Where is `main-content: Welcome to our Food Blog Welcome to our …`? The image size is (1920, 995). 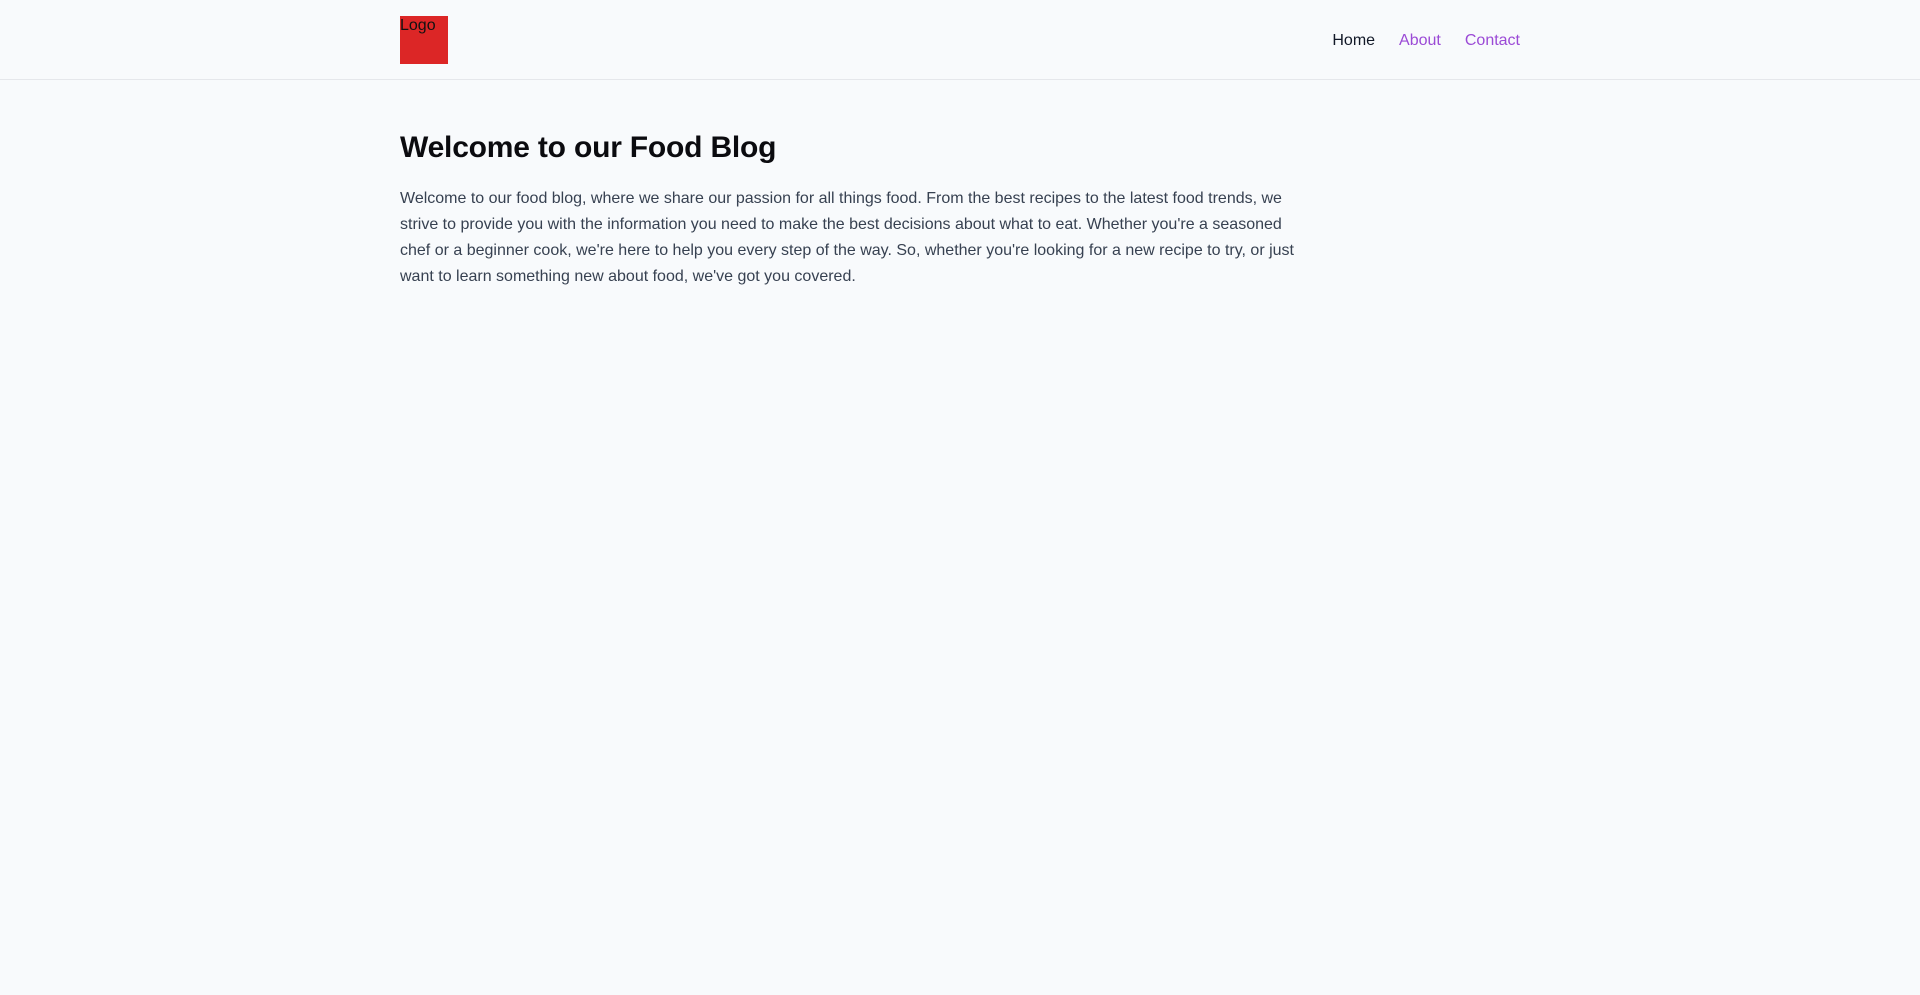 main-content: Welcome to our Food Blog Welcome to our … is located at coordinates (850, 209).